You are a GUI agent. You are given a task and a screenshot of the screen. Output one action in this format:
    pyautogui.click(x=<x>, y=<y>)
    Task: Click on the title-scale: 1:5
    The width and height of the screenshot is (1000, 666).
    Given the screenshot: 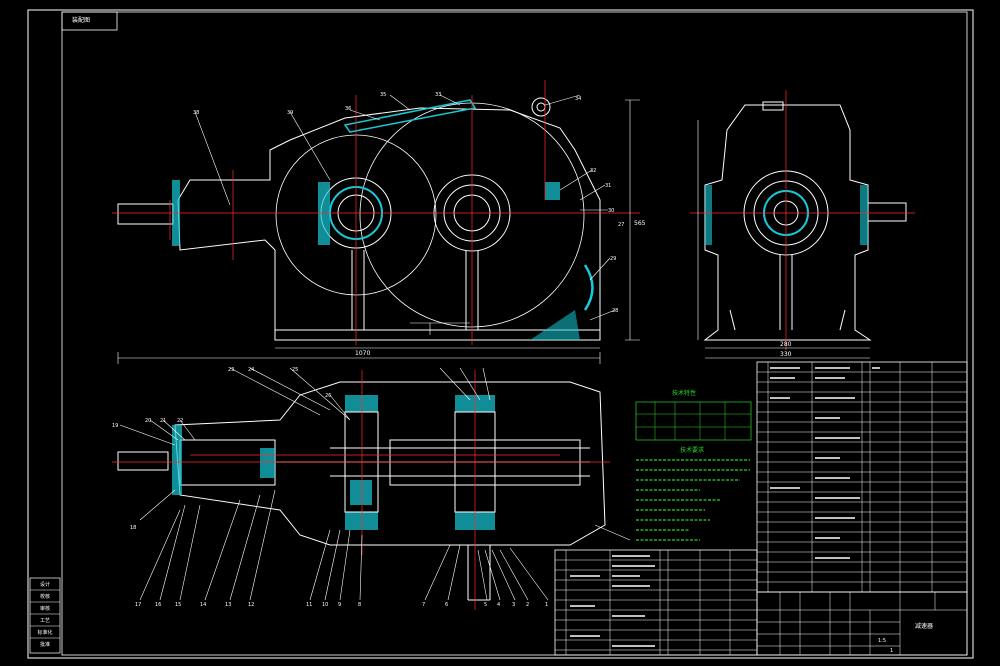 What is the action you would take?
    pyautogui.click(x=882, y=641)
    